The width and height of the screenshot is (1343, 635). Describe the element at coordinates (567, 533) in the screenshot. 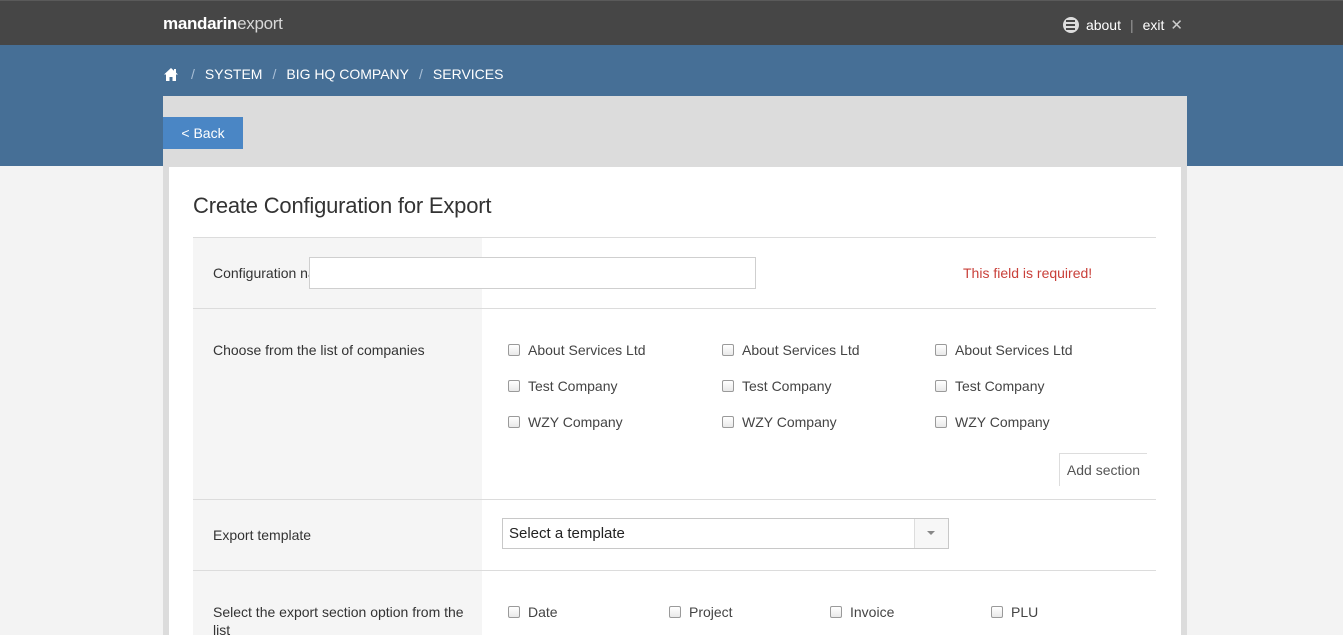

I see `template-select-value: Select a template` at that location.